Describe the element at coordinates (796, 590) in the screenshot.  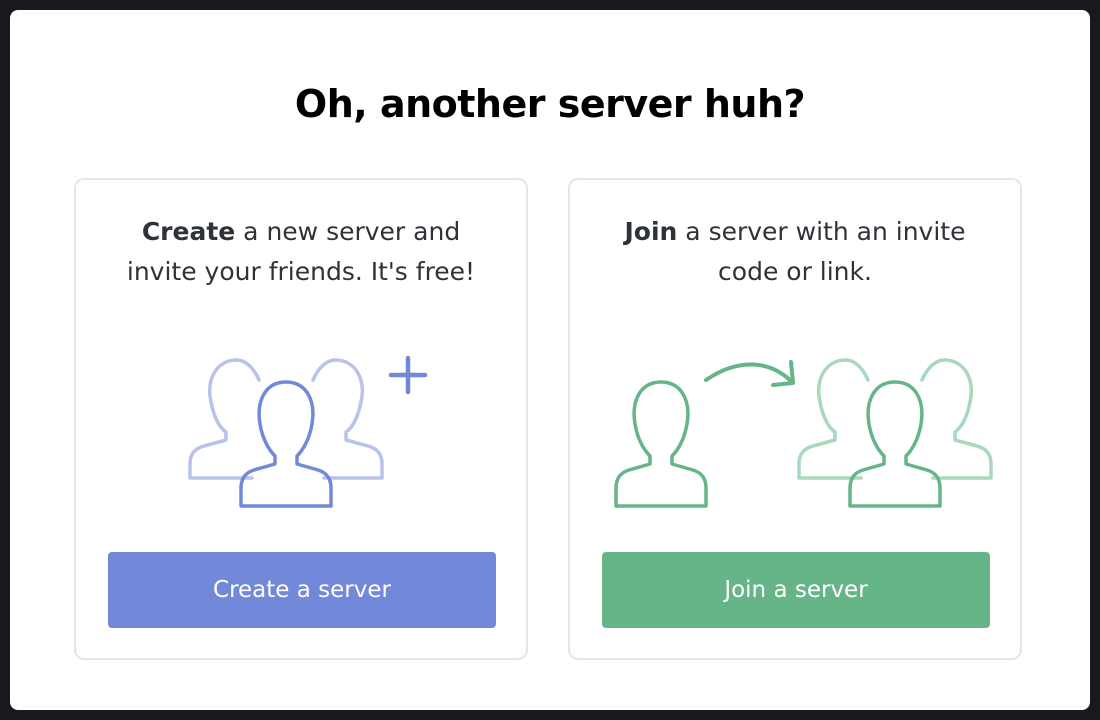
I see `join-server-button: Join a server` at that location.